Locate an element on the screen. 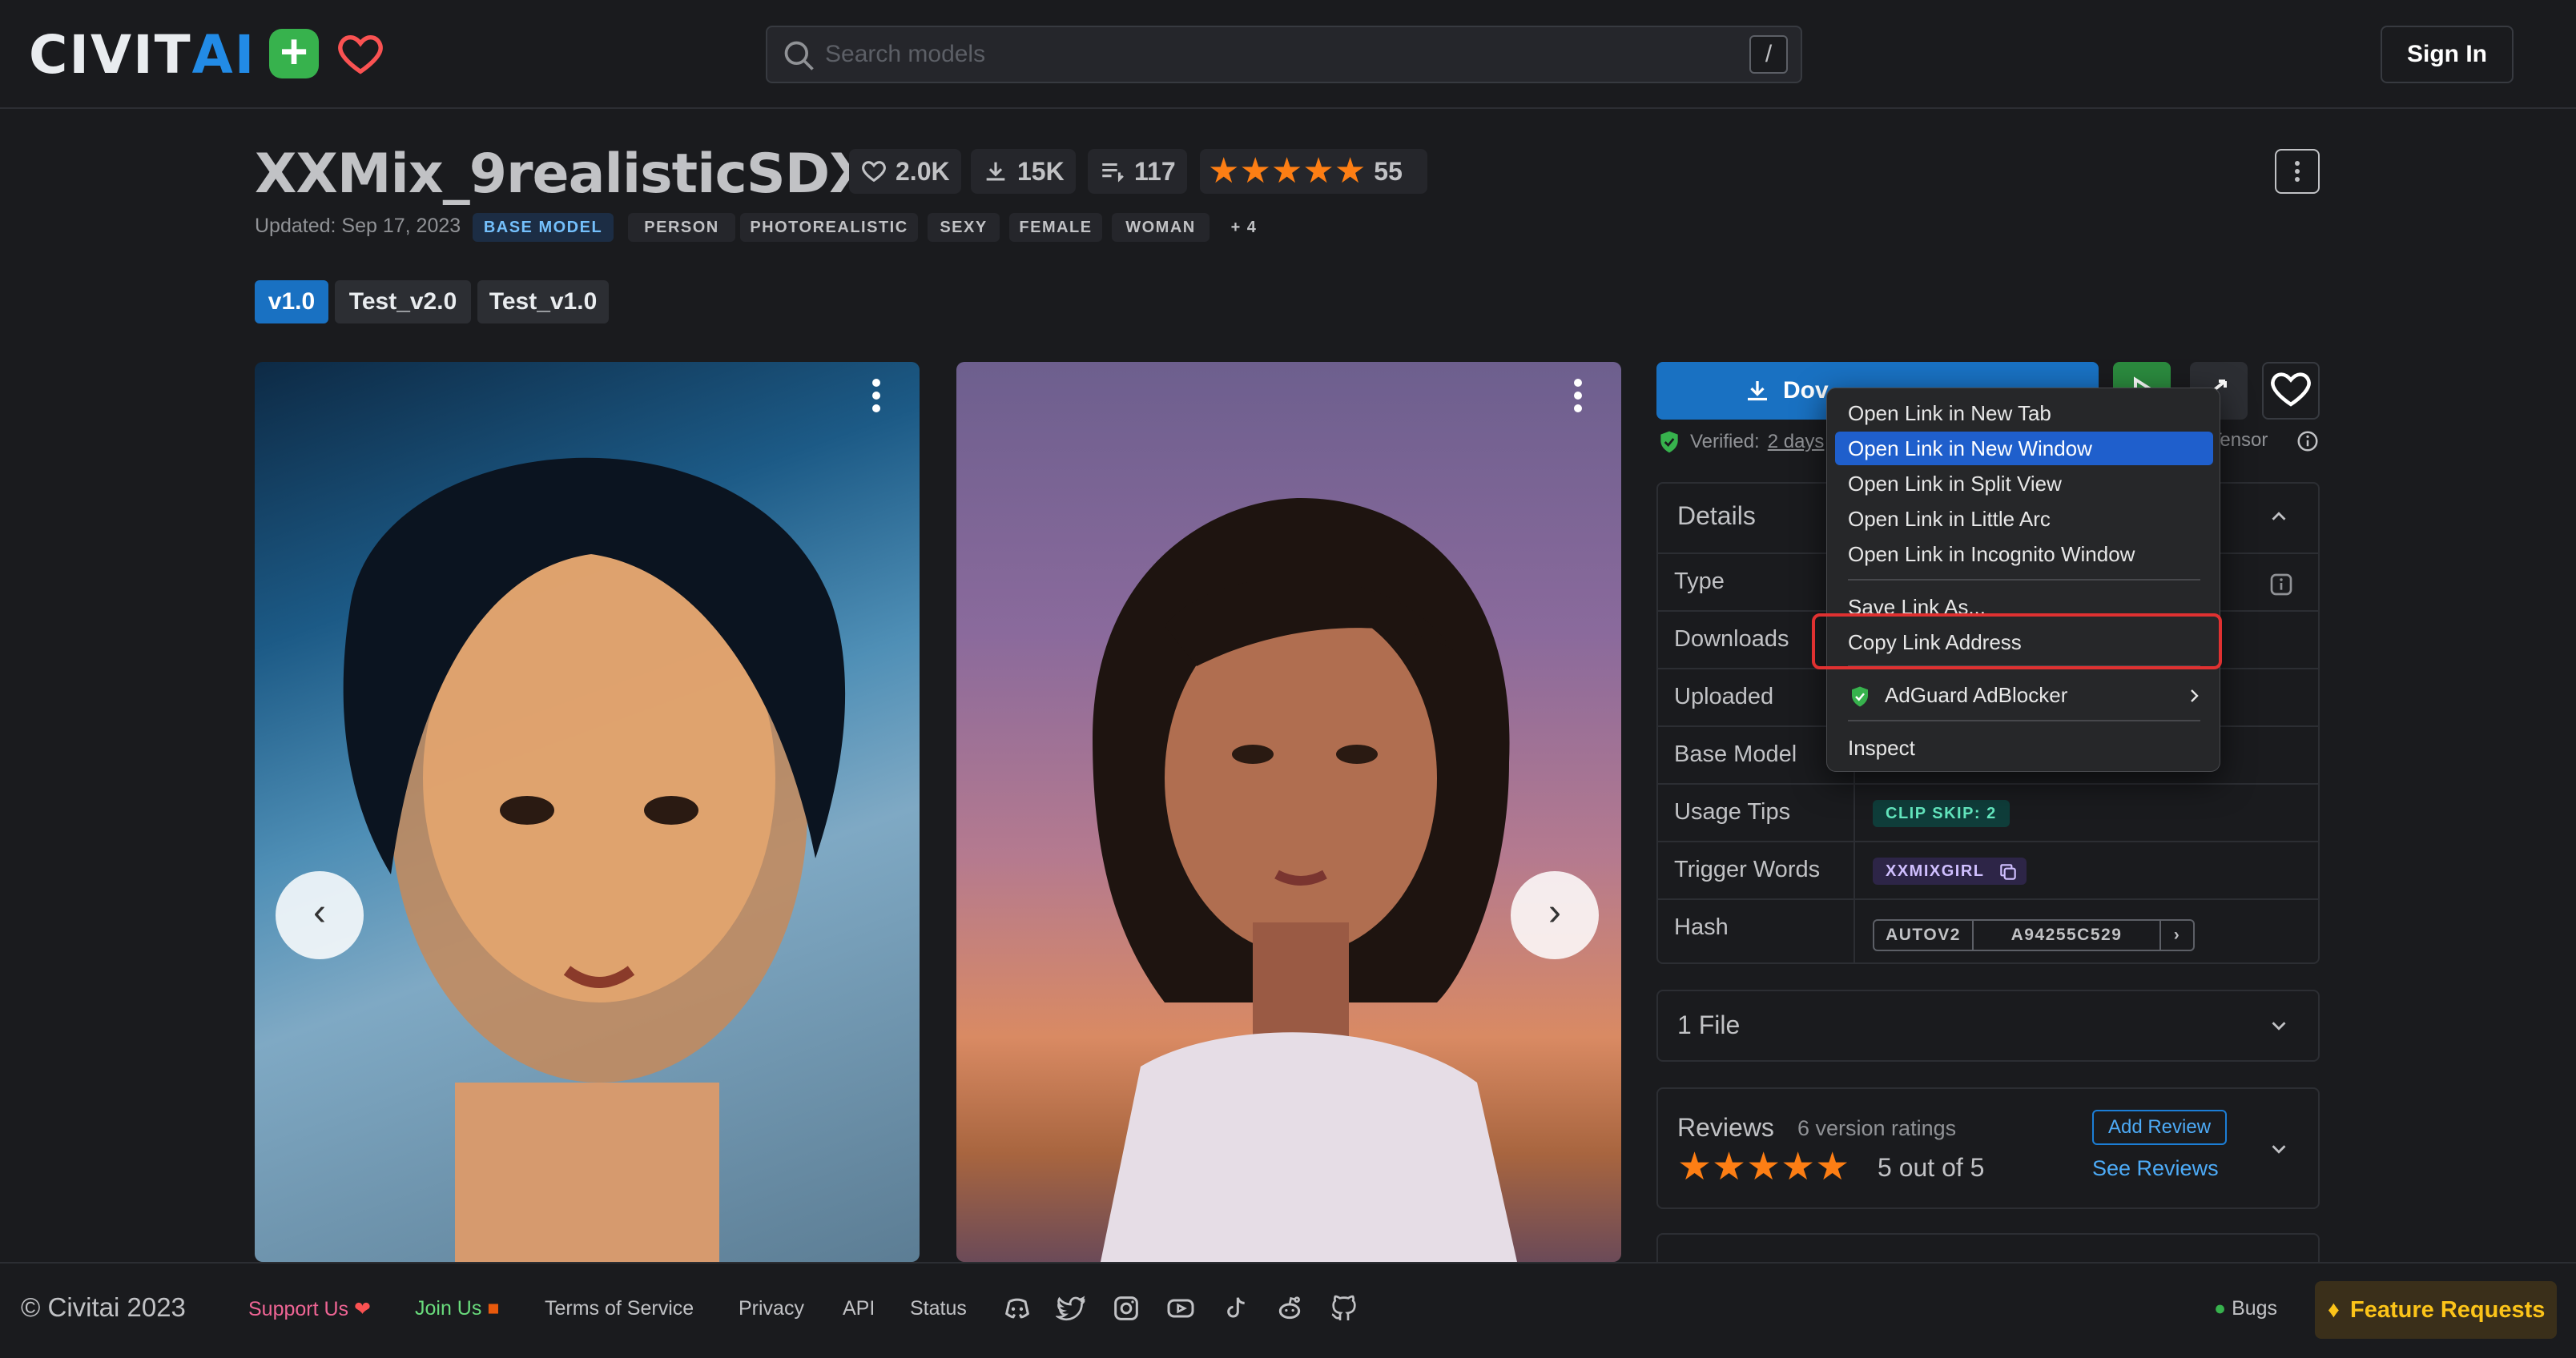 The height and width of the screenshot is (1358, 2576). bugs-label: Bugs is located at coordinates (2255, 1308).